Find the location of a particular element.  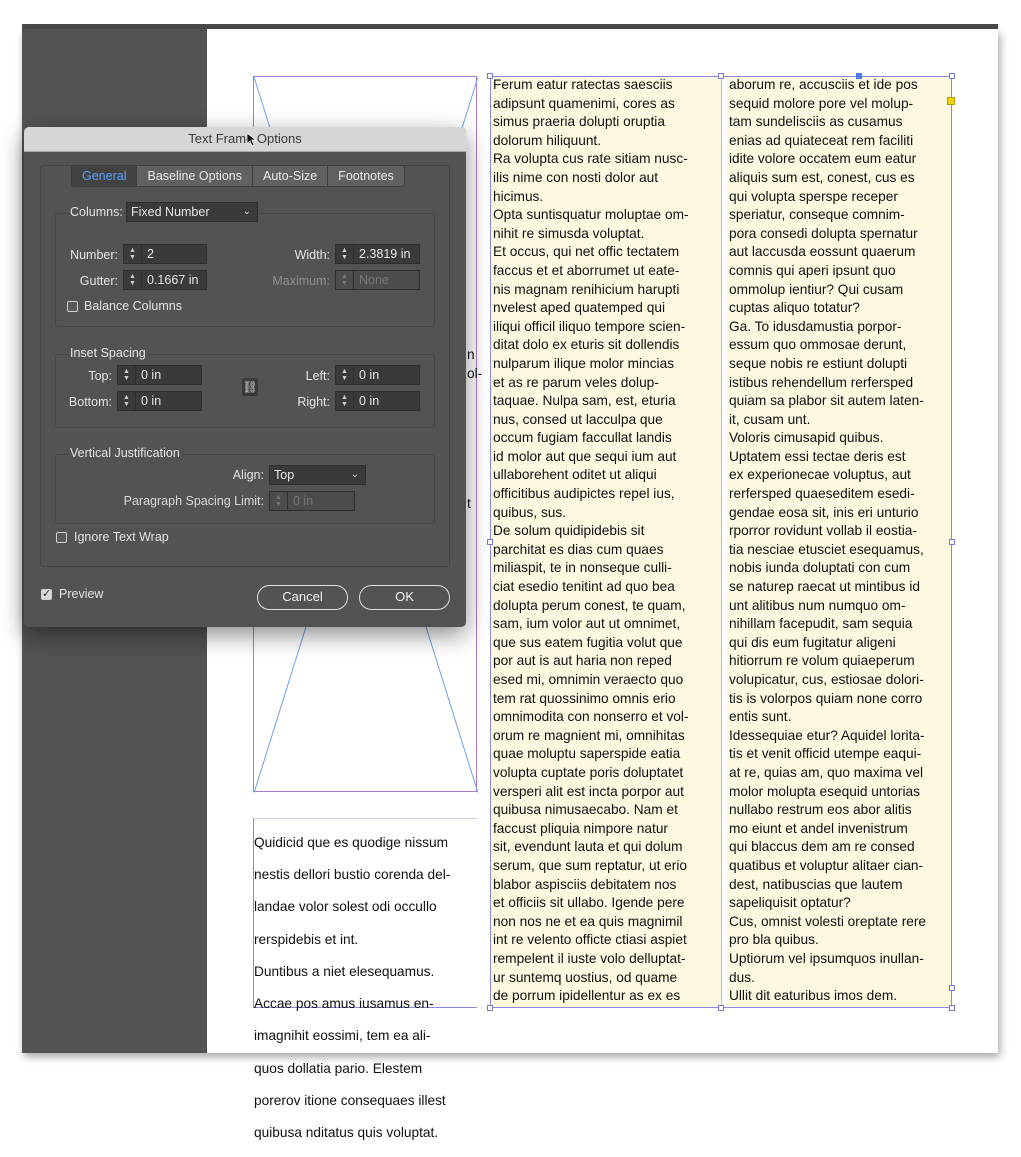

text-line: officitibus audipictes repel ius, is located at coordinates (584, 494).